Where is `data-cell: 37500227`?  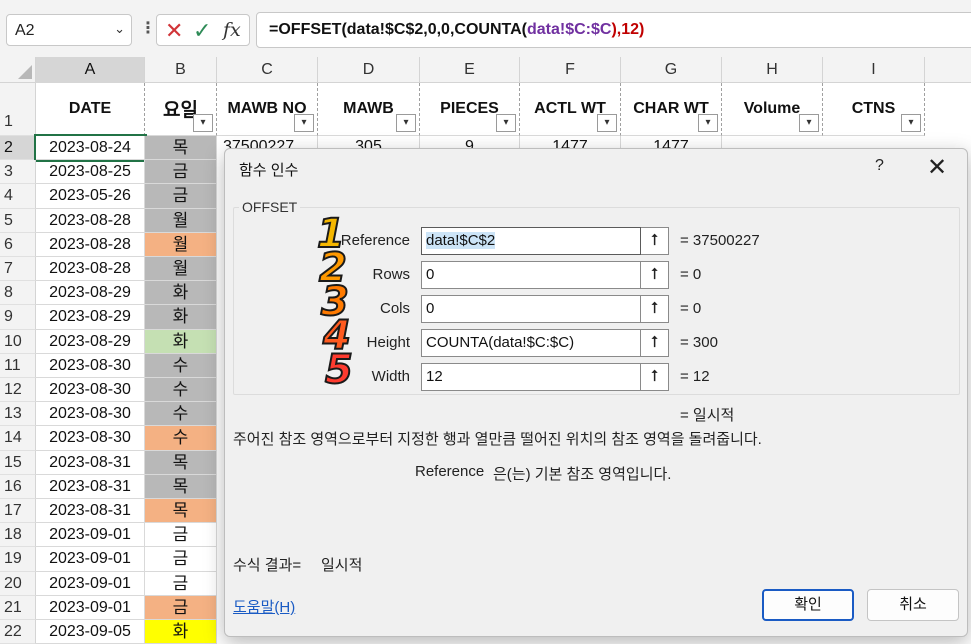
data-cell: 37500227 is located at coordinates (267, 142).